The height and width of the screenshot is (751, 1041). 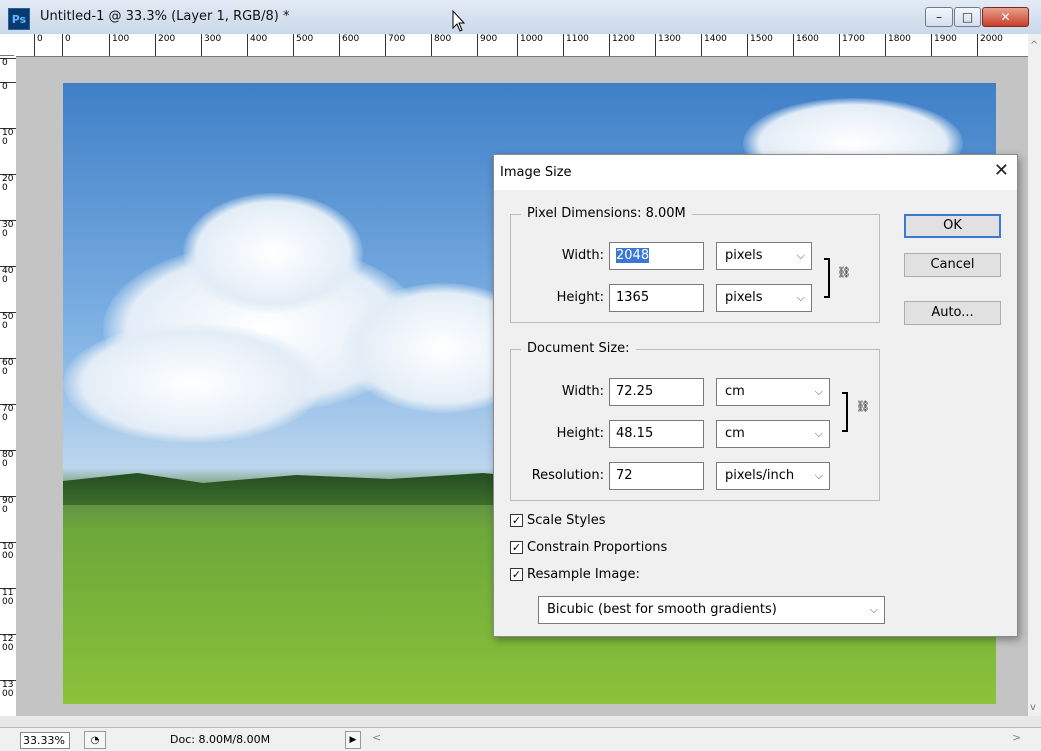 What do you see at coordinates (45, 740) in the screenshot?
I see `zoom-level-field: 33.33%` at bounding box center [45, 740].